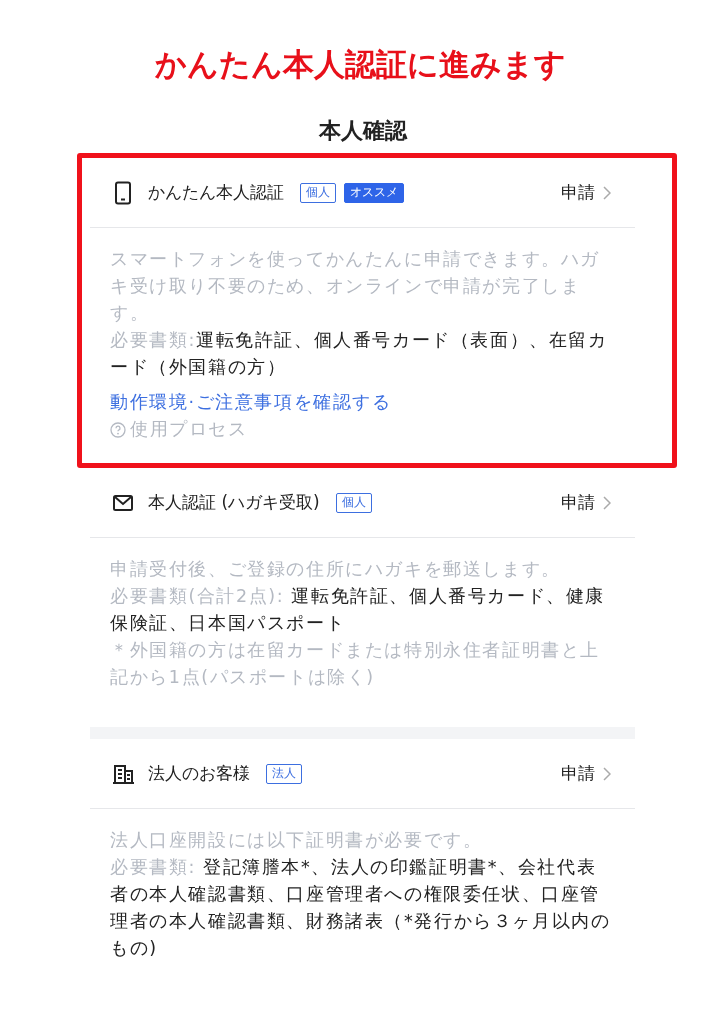 The width and height of the screenshot is (724, 1024). What do you see at coordinates (297, 841) in the screenshot?
I see `description-text: 法人口座開設には以下証明書が必要です。` at bounding box center [297, 841].